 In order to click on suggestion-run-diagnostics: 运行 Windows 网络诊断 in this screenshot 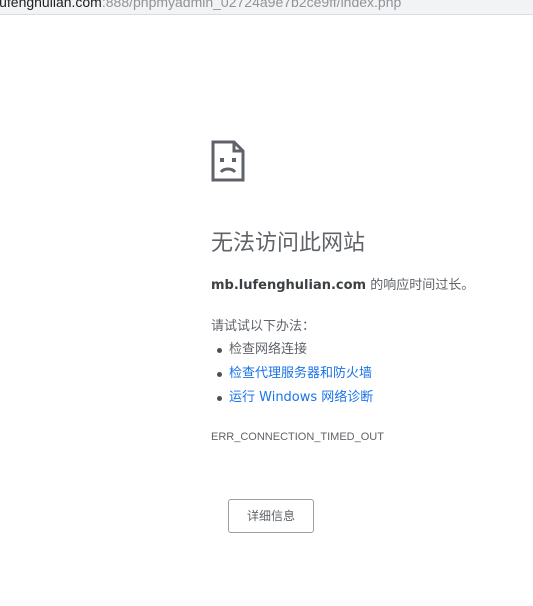, I will do `click(294, 400)`.